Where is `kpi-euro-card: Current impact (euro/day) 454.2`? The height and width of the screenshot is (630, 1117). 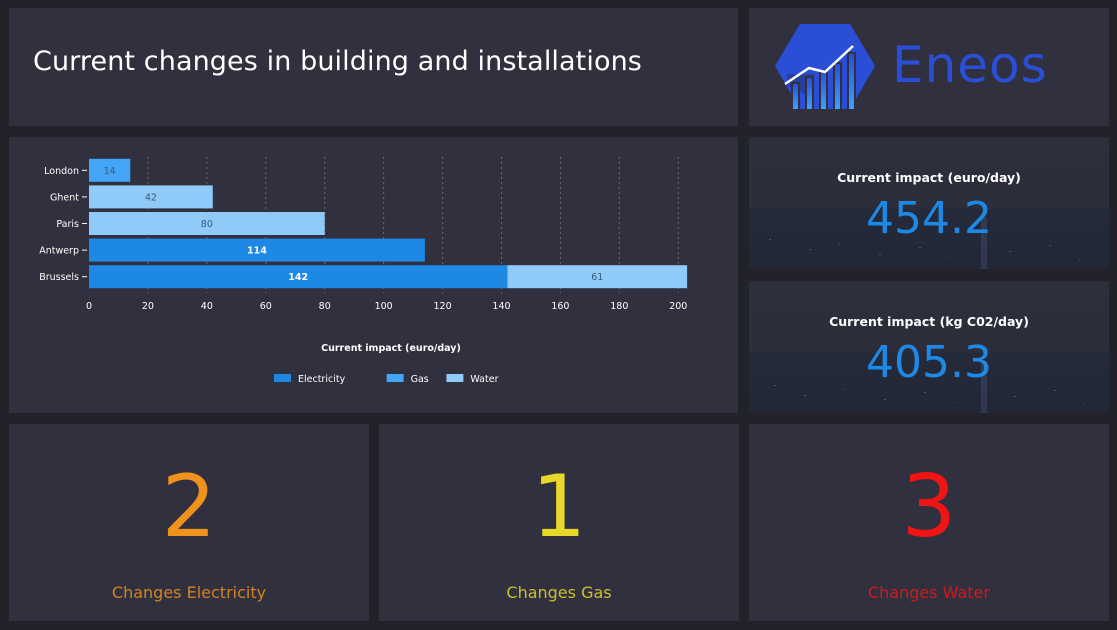
kpi-euro-card: Current impact (euro/day) 454.2 is located at coordinates (929, 203).